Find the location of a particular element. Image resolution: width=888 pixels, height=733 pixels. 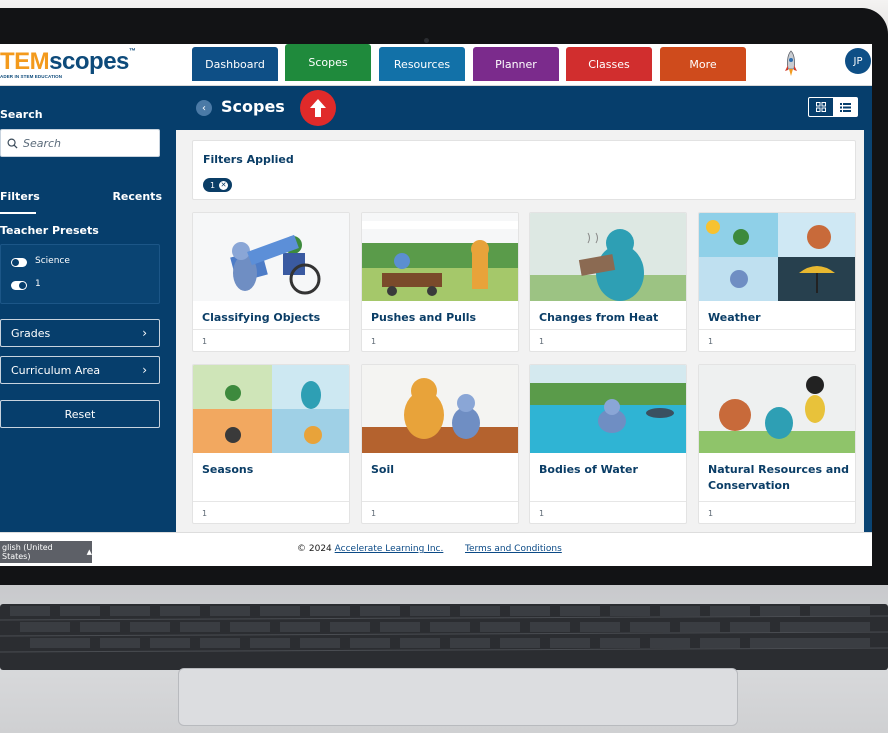

scope-card-seasons: Seasons 1 is located at coordinates (271, 444).